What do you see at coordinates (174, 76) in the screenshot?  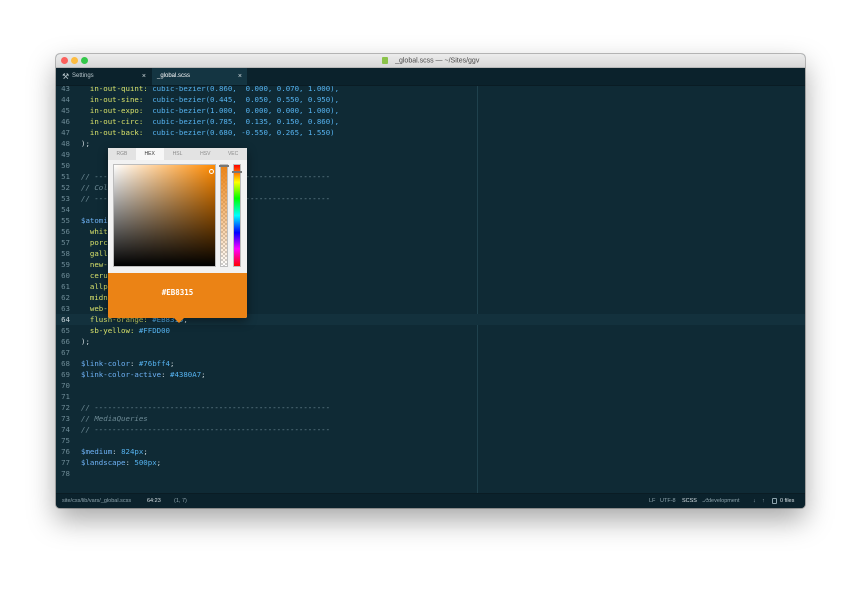 I see `tab-label: _global.scss` at bounding box center [174, 76].